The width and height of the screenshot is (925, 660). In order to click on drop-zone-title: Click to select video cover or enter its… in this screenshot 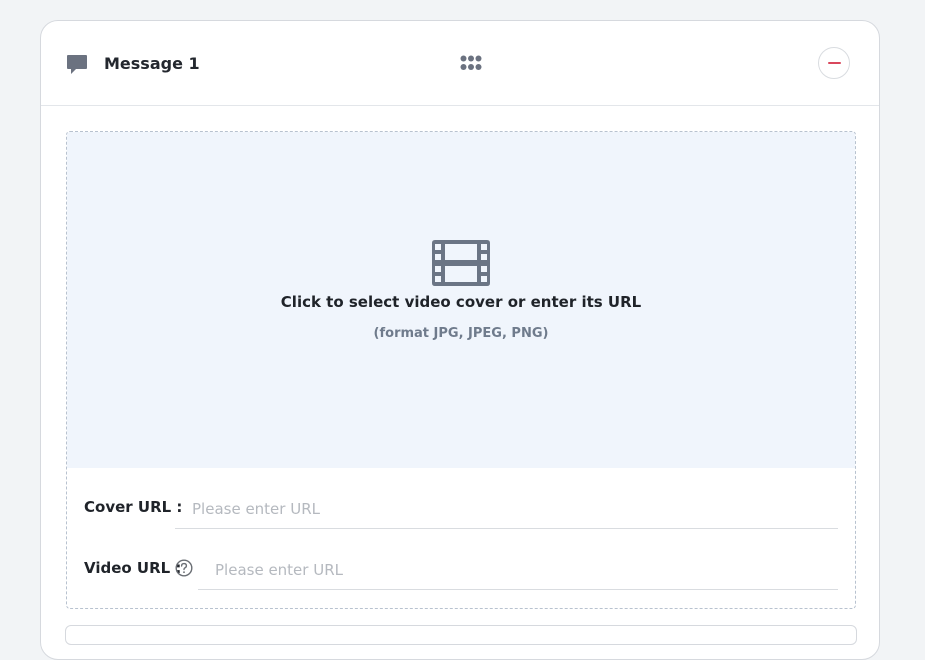, I will do `click(461, 302)`.